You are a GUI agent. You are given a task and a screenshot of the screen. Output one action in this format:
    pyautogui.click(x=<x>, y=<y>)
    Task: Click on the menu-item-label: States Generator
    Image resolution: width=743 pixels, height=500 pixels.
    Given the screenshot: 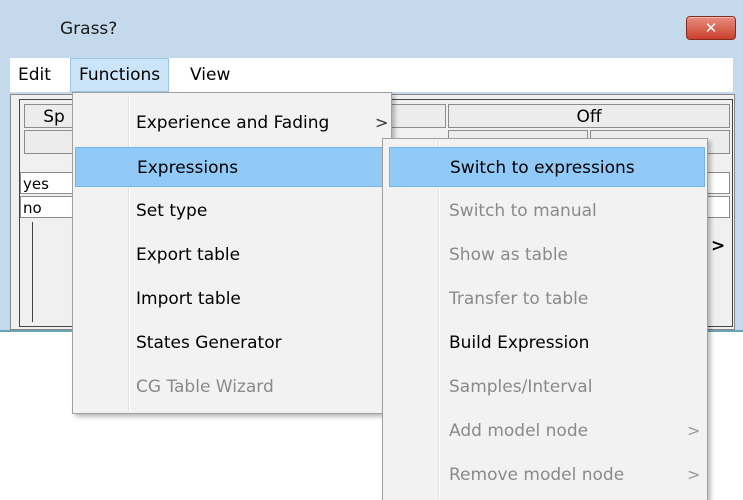 What is the action you would take?
    pyautogui.click(x=209, y=343)
    